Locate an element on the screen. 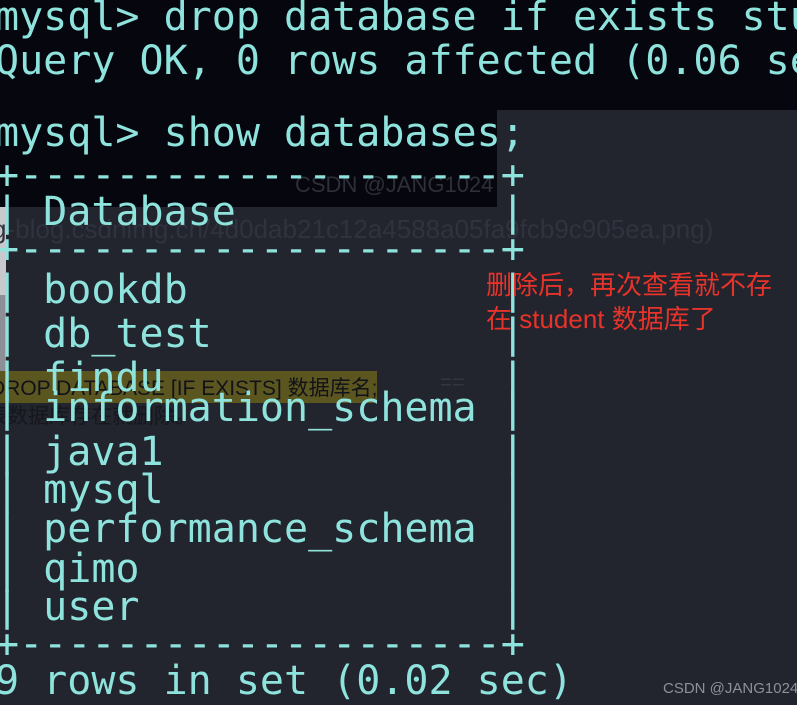  terminal-line-8: | db_test | is located at coordinates (262, 334).